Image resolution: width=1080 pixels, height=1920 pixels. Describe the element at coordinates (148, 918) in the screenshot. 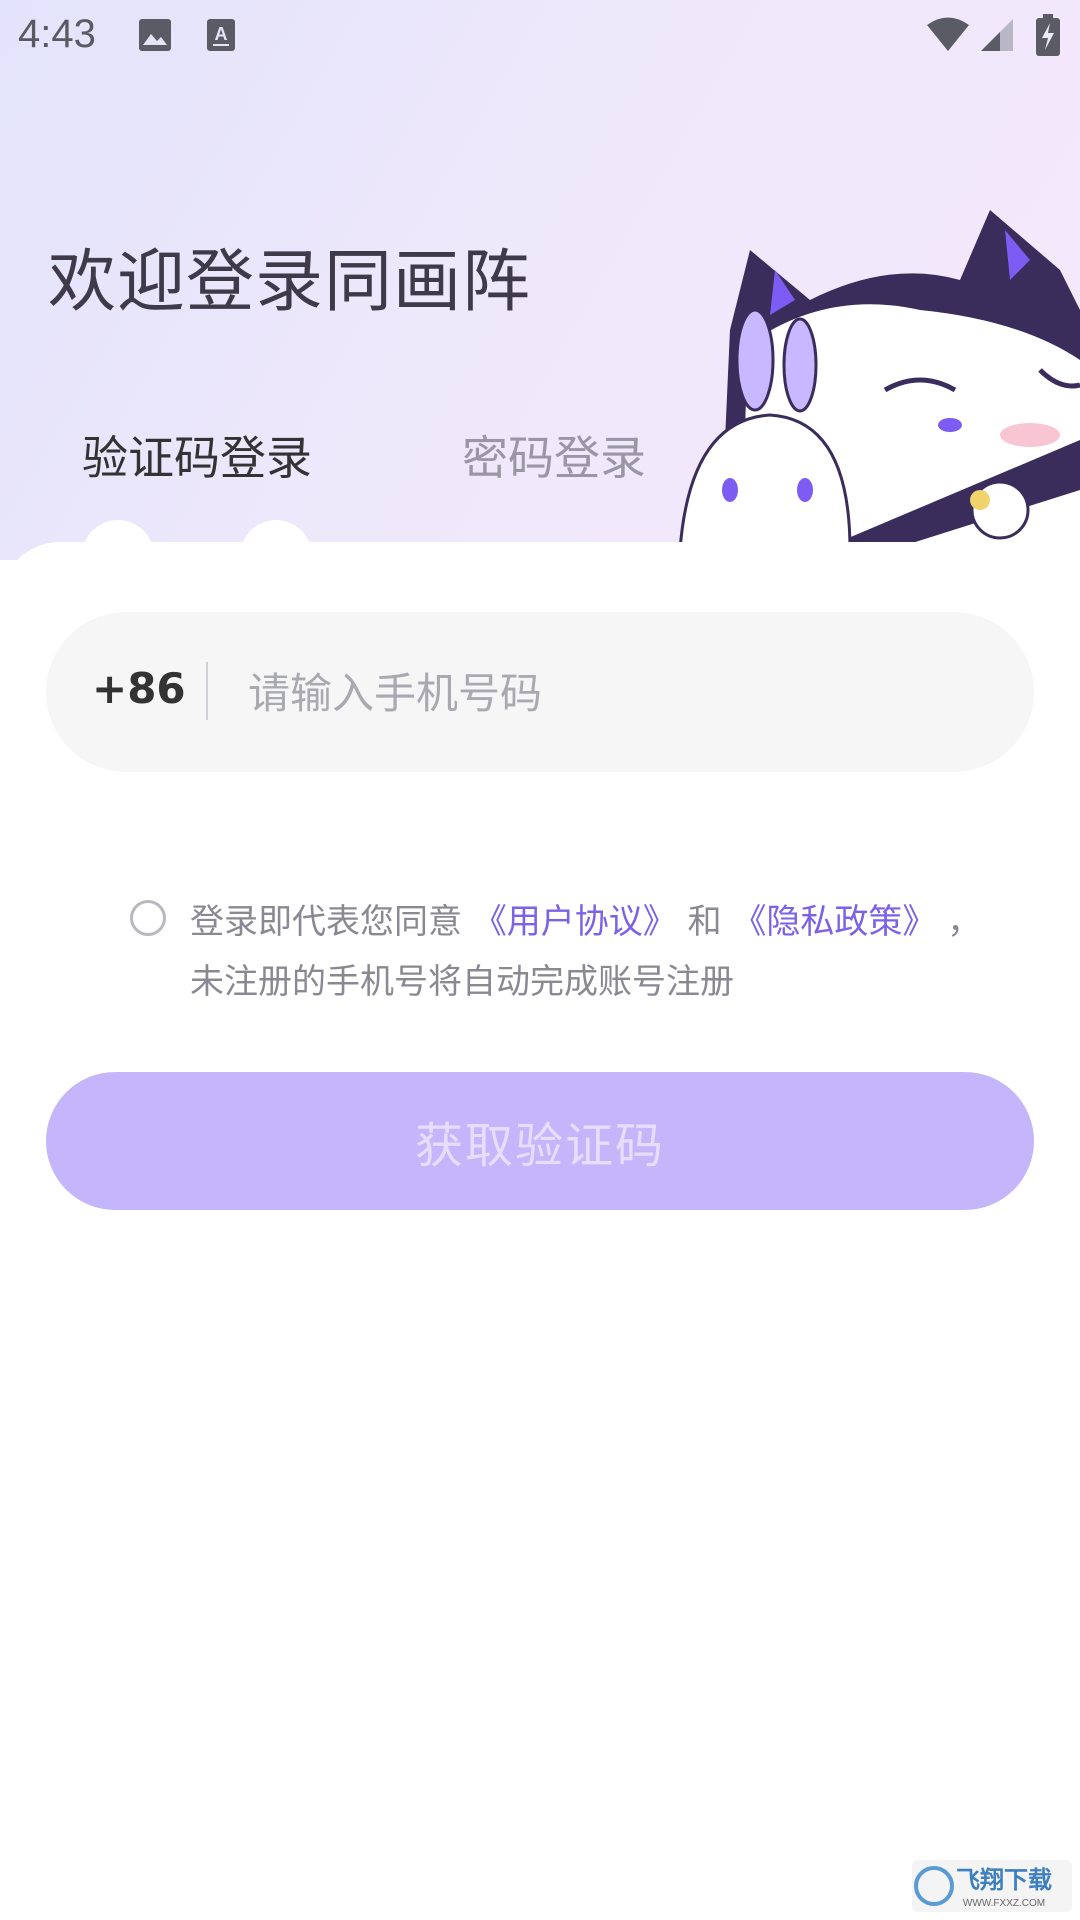

I see `agreement-checkbox` at that location.